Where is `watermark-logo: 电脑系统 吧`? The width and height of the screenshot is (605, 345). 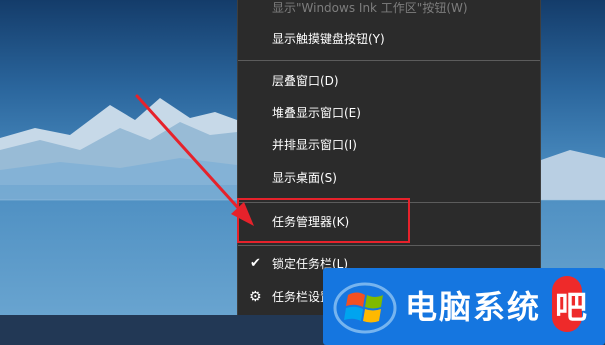
watermark-logo: 电脑系统 吧 is located at coordinates (464, 306).